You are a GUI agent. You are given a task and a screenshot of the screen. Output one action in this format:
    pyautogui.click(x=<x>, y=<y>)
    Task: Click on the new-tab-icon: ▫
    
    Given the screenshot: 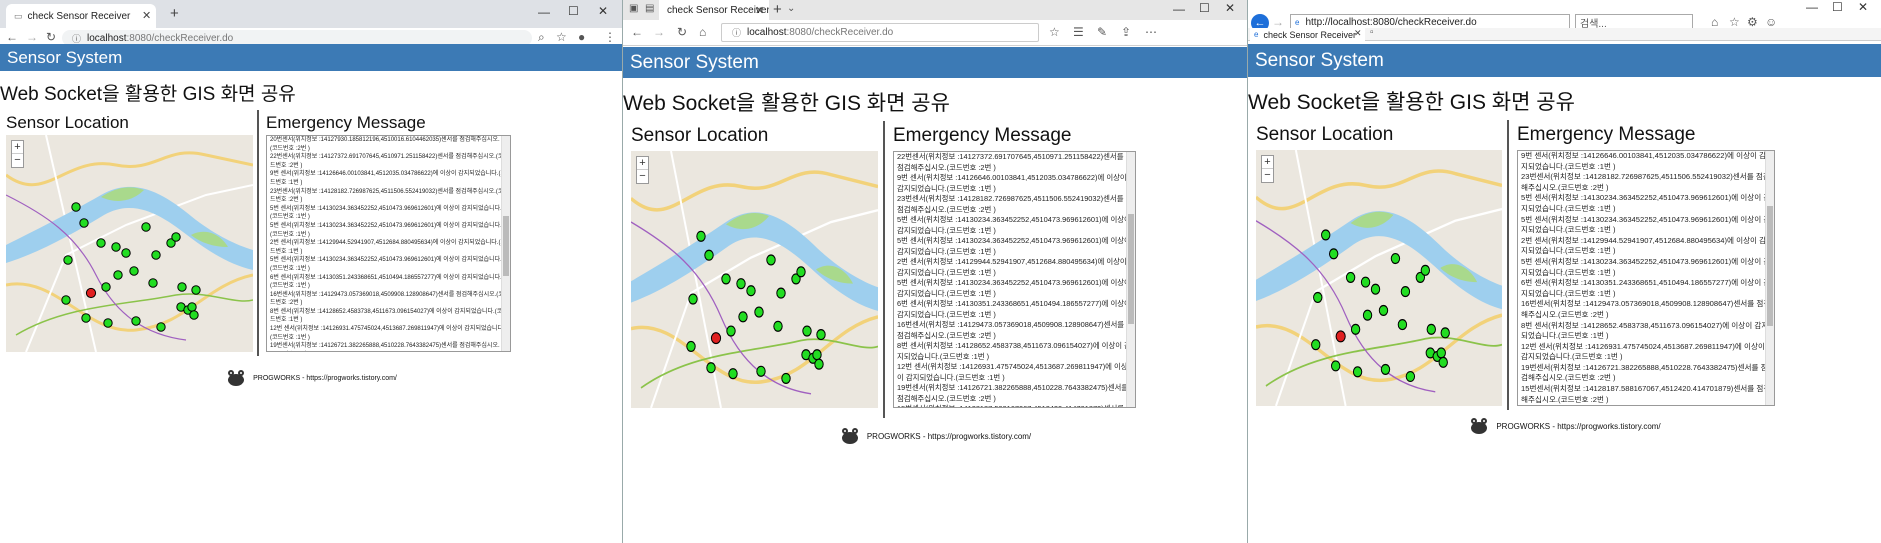 What is the action you would take?
    pyautogui.click(x=1372, y=32)
    